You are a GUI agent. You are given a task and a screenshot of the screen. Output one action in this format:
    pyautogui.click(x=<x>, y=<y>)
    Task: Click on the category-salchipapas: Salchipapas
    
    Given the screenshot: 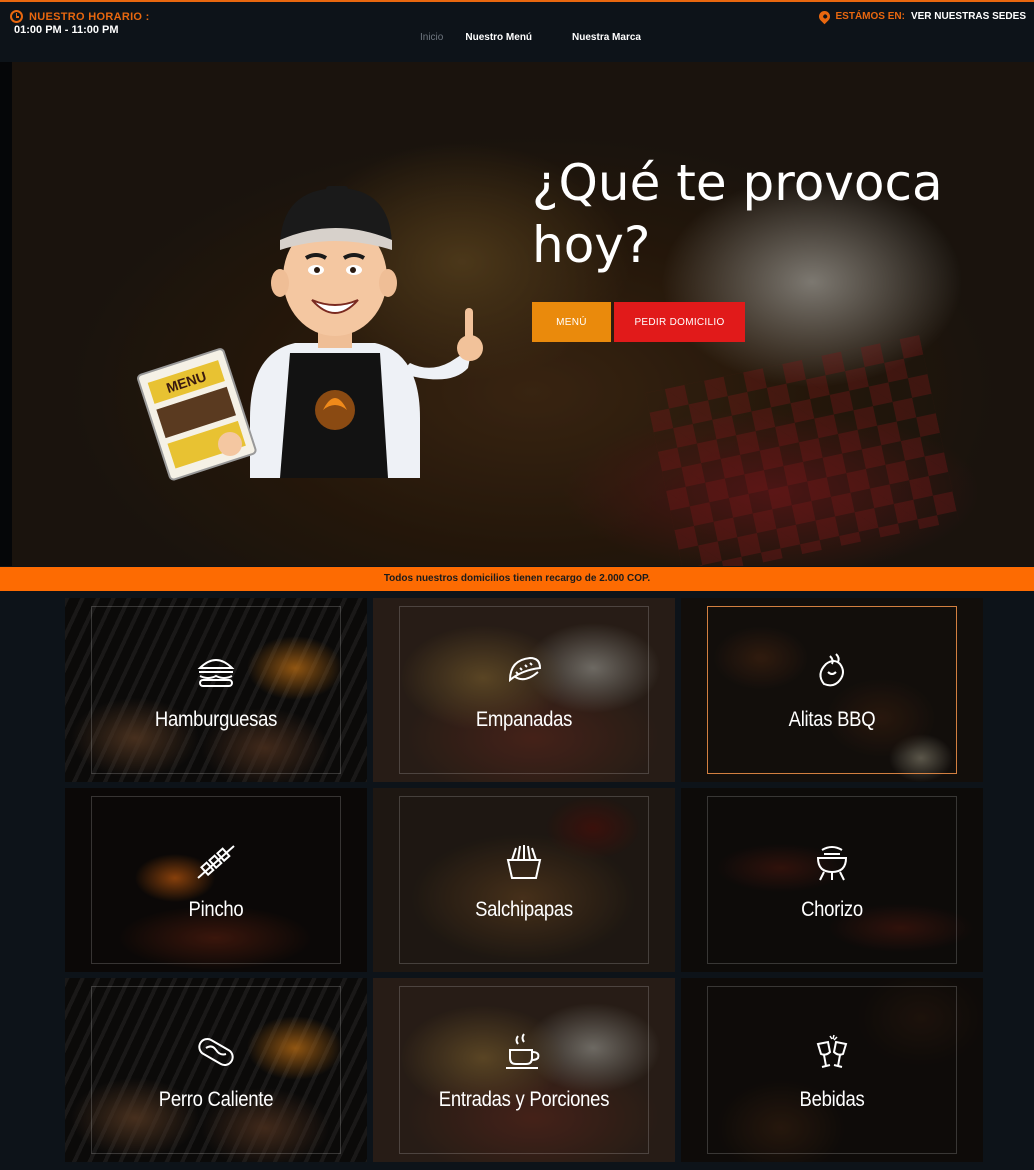 What is the action you would take?
    pyautogui.click(x=524, y=880)
    